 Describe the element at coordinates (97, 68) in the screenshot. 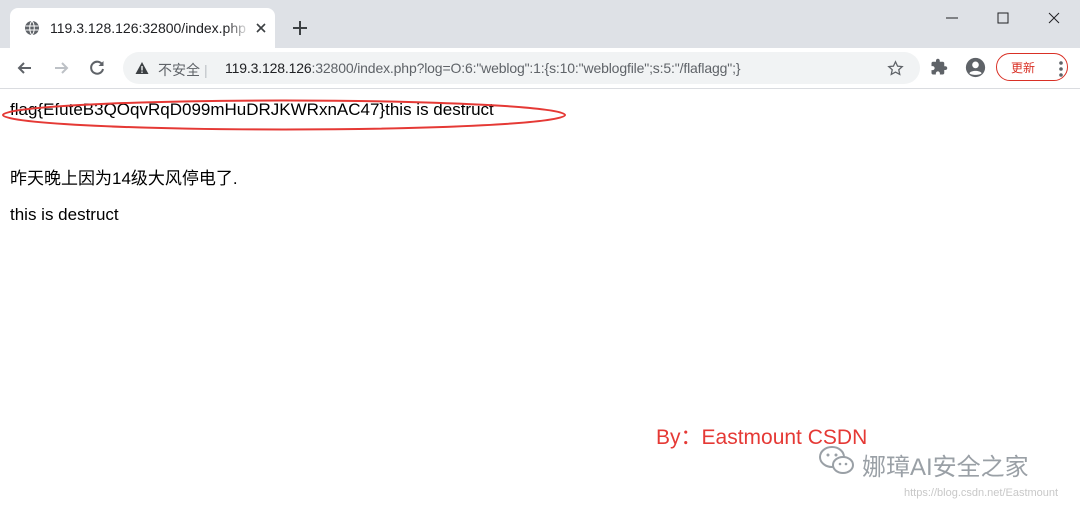

I see `reload-icon` at that location.